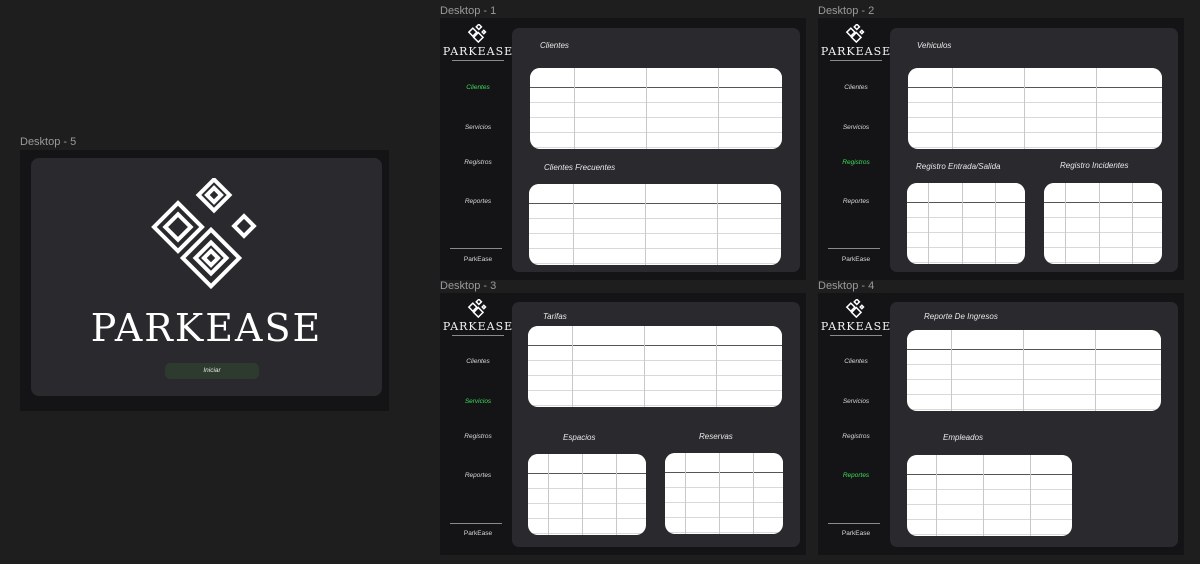  Describe the element at coordinates (724, 493) in the screenshot. I see `reservas-table` at that location.